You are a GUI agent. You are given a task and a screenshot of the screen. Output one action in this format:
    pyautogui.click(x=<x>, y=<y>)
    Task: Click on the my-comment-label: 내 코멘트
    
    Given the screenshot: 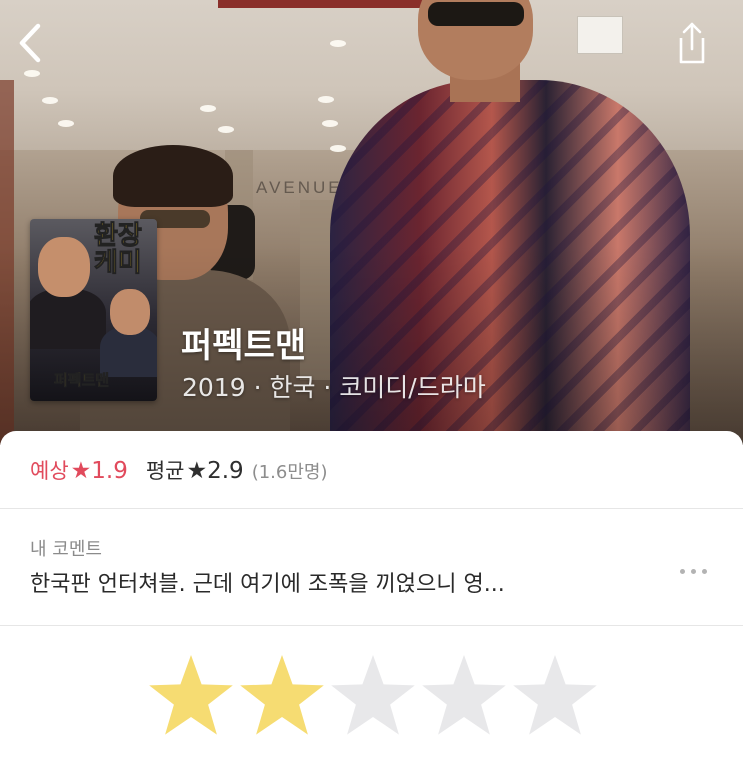 What is the action you would take?
    pyautogui.click(x=66, y=549)
    